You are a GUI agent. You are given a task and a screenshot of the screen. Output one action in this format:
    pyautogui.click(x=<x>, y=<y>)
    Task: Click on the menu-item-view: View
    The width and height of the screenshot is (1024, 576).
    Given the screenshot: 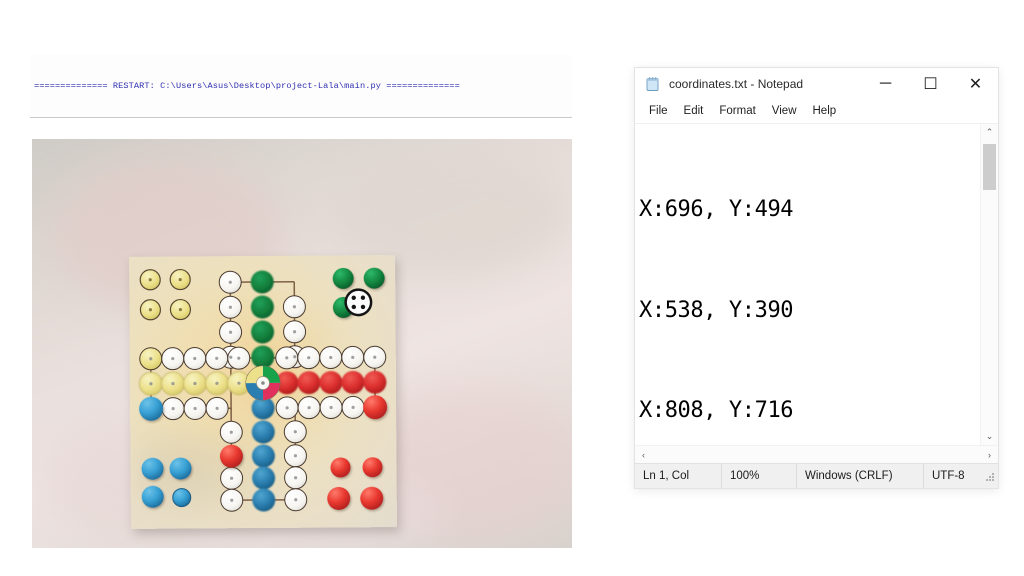 What is the action you would take?
    pyautogui.click(x=784, y=111)
    